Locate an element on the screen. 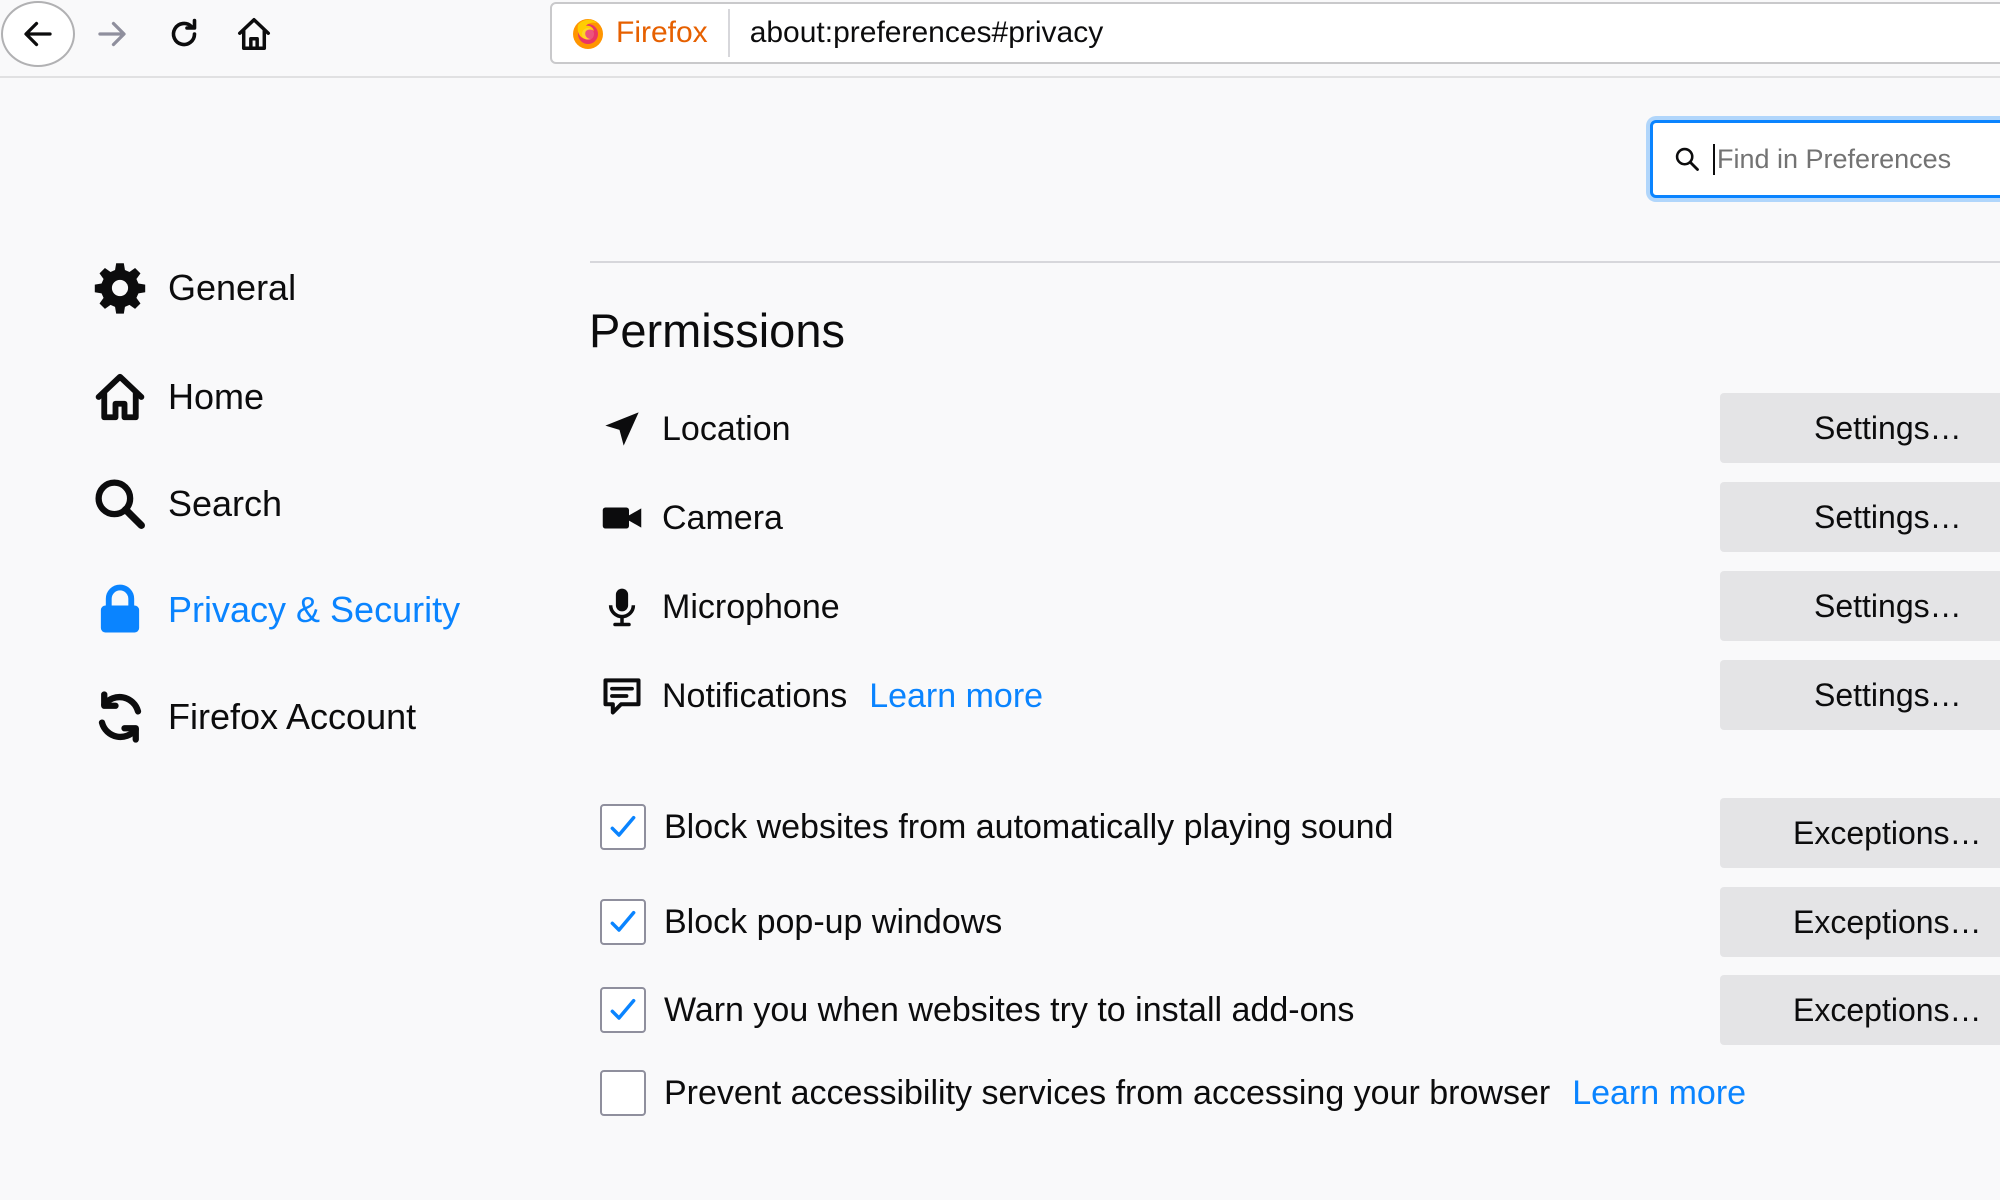 The height and width of the screenshot is (1200, 2000). accessibility-learn-more-link: Learn more is located at coordinates (1659, 1093).